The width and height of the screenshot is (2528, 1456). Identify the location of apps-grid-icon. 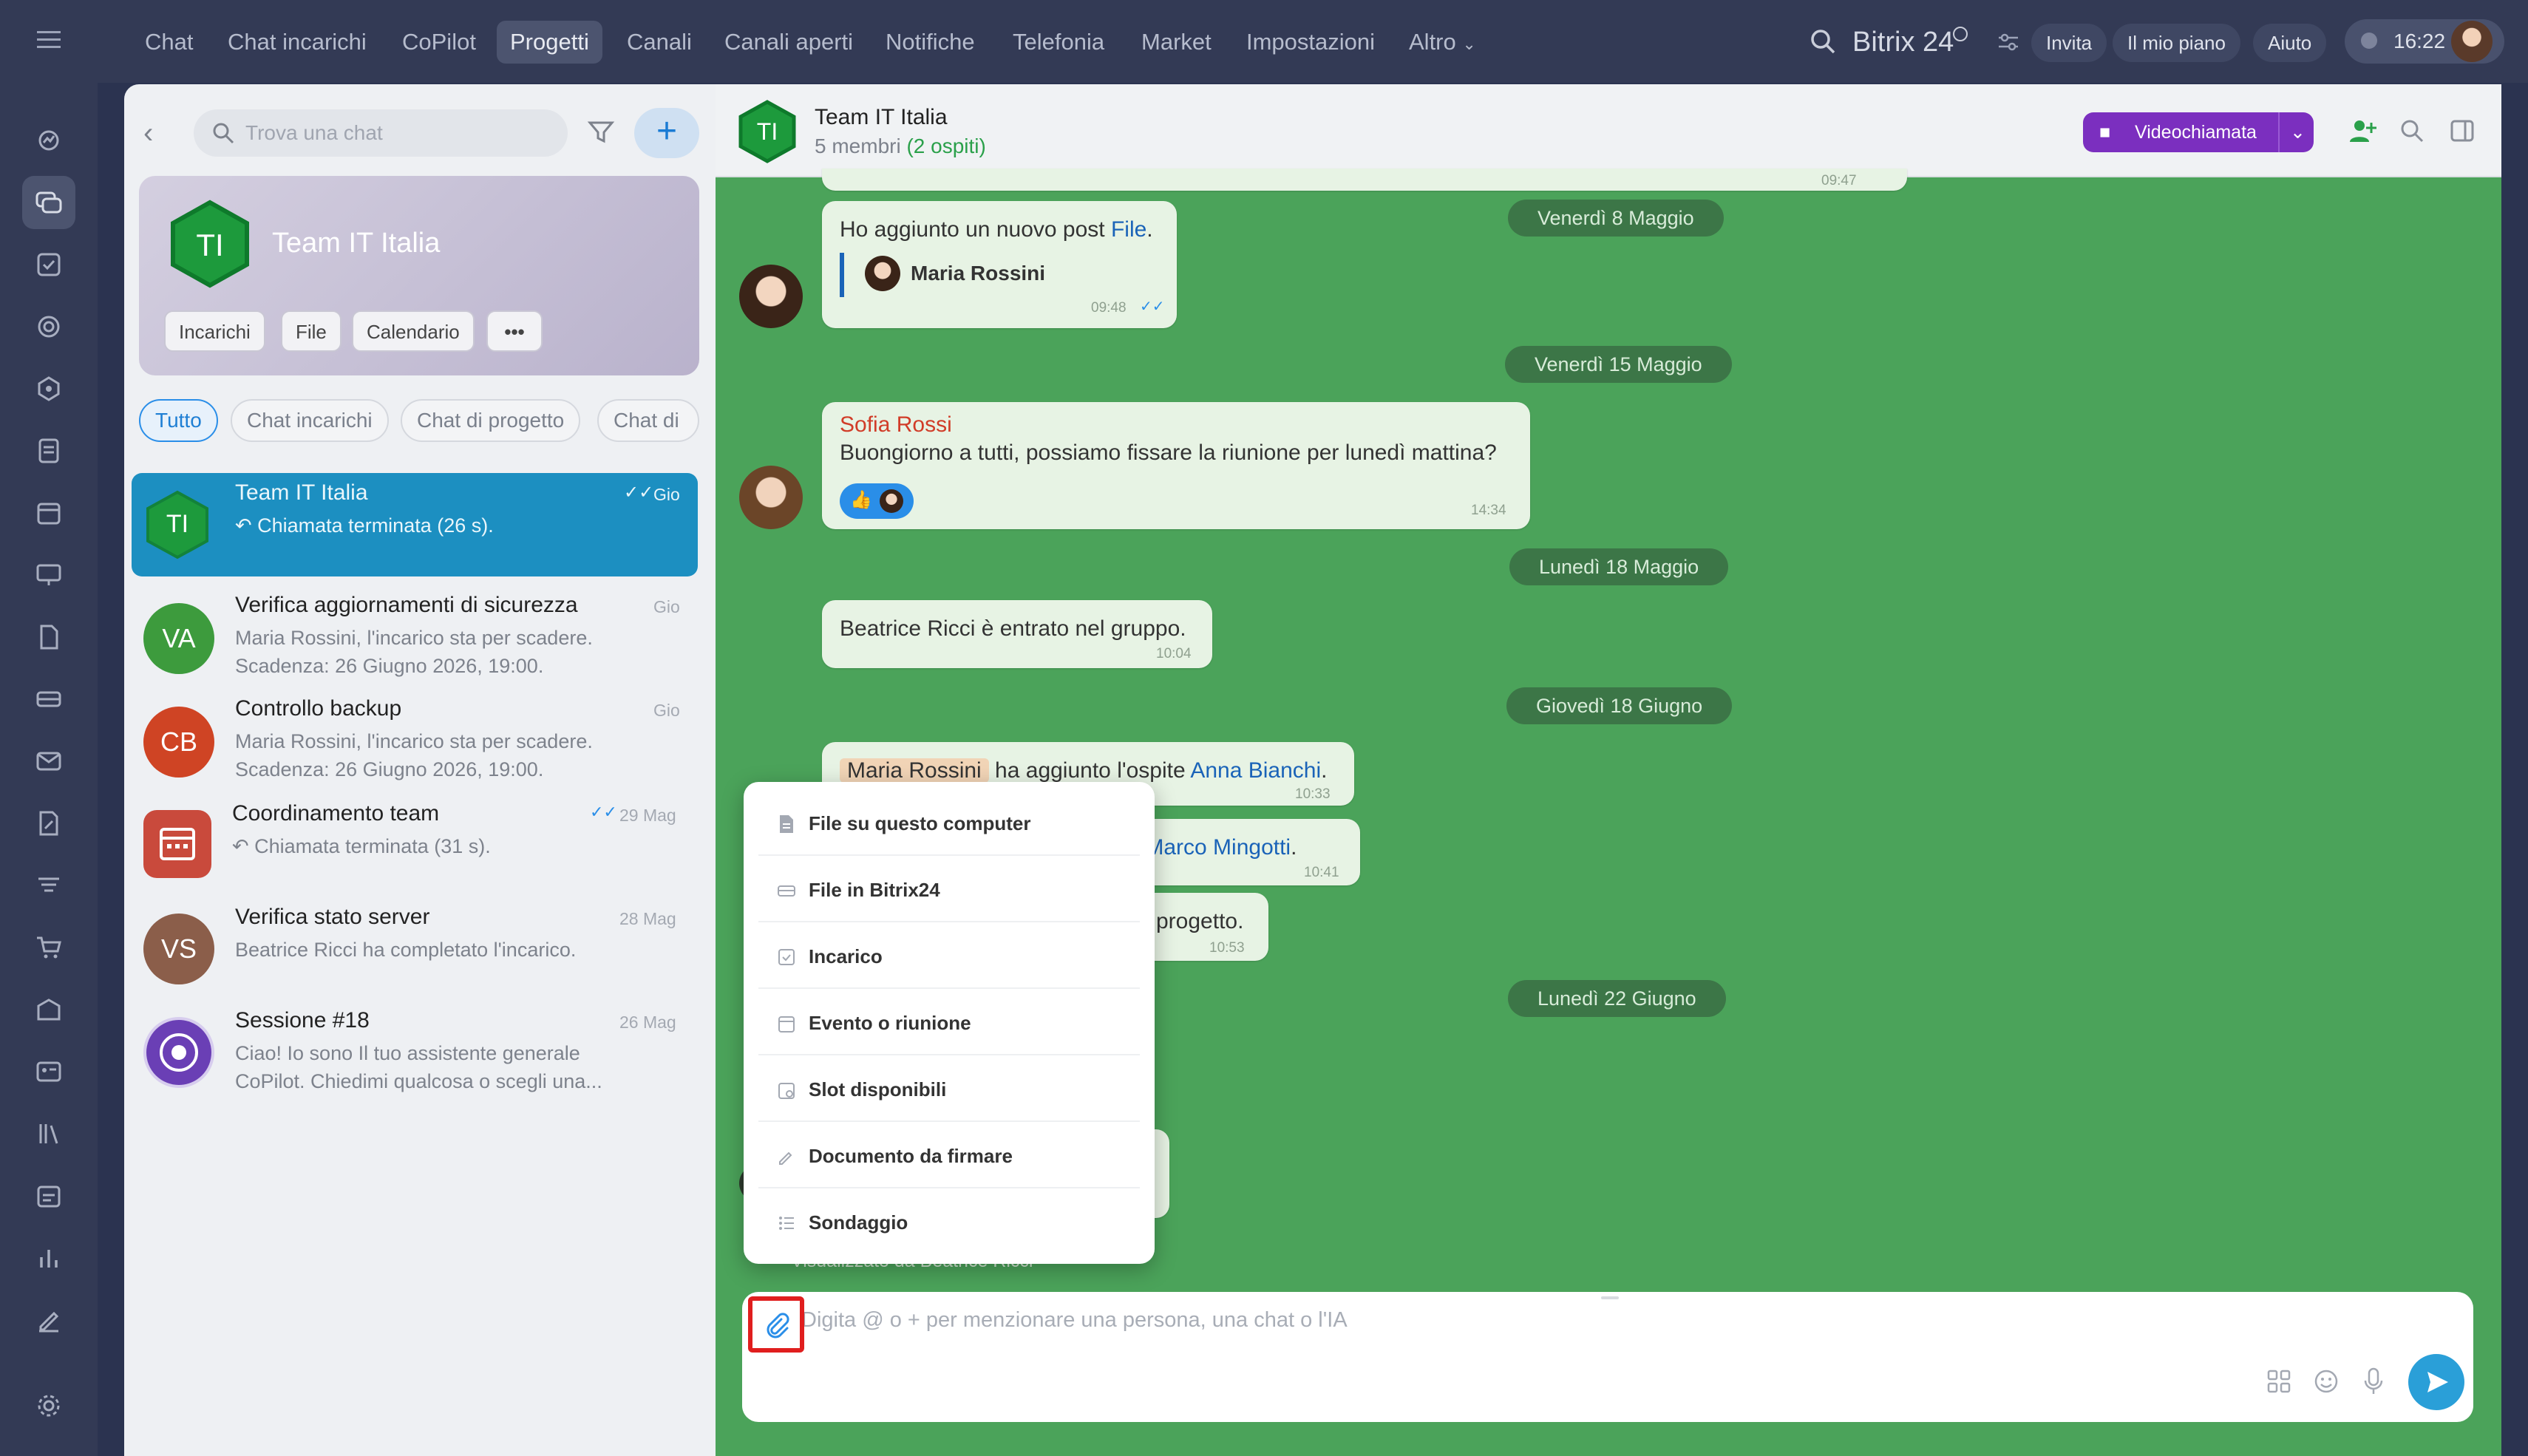
(2278, 1383).